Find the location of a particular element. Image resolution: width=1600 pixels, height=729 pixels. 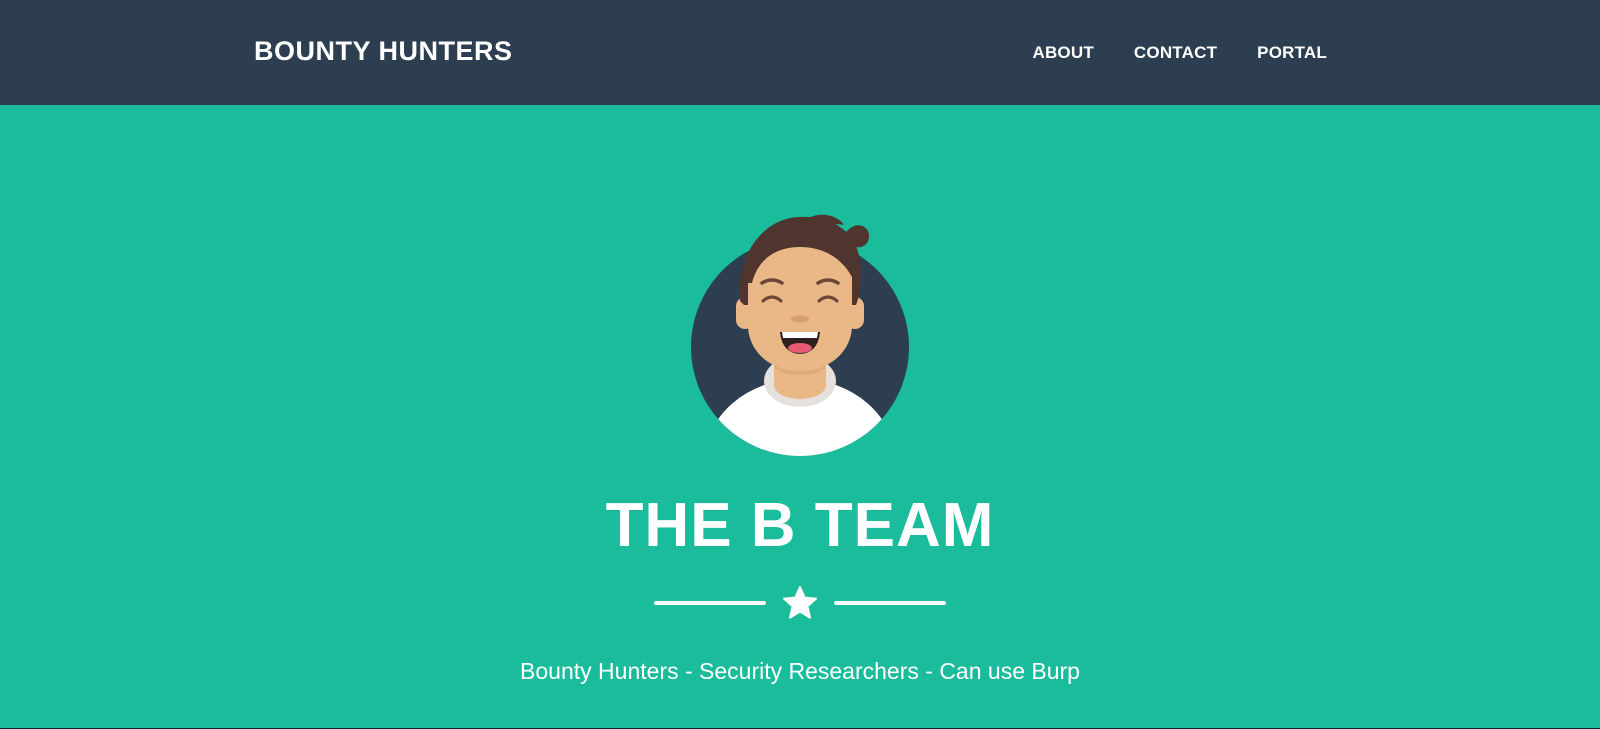

nav-link-contact: CONTACT is located at coordinates (1175, 53).